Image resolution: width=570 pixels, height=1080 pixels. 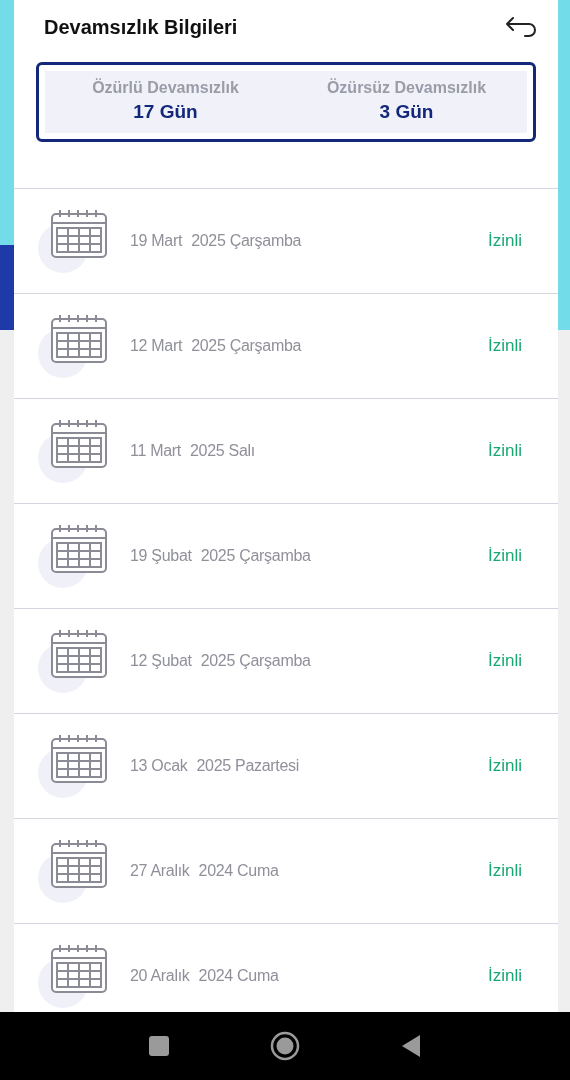 What do you see at coordinates (161, 556) in the screenshot?
I see `date-text: 19 Şubat` at bounding box center [161, 556].